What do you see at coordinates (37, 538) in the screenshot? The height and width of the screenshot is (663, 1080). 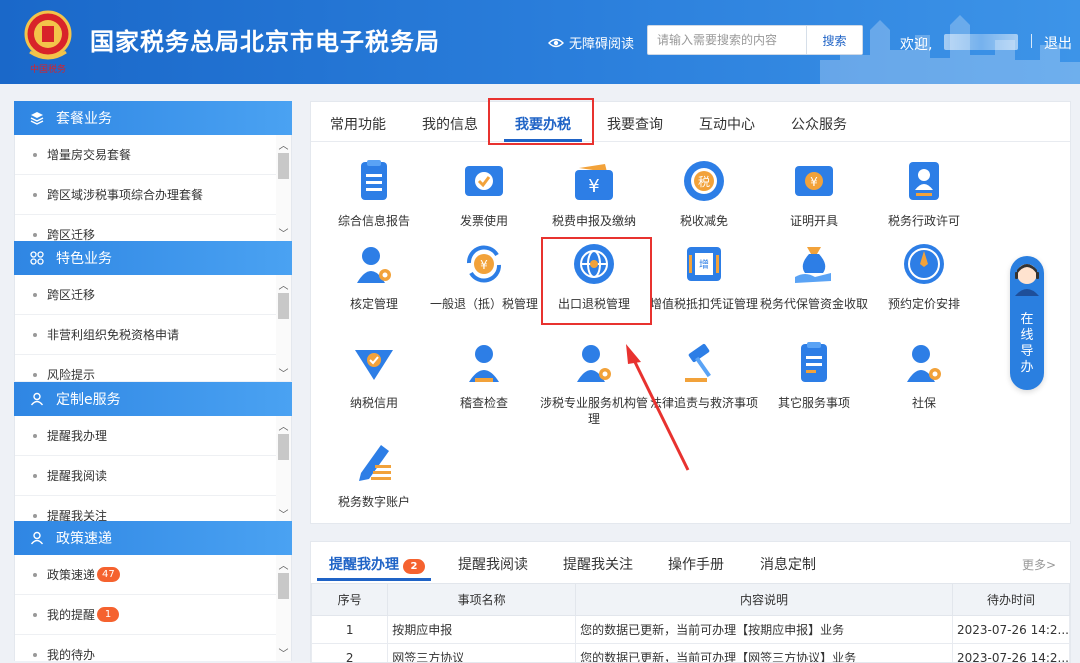 I see `user-icon` at bounding box center [37, 538].